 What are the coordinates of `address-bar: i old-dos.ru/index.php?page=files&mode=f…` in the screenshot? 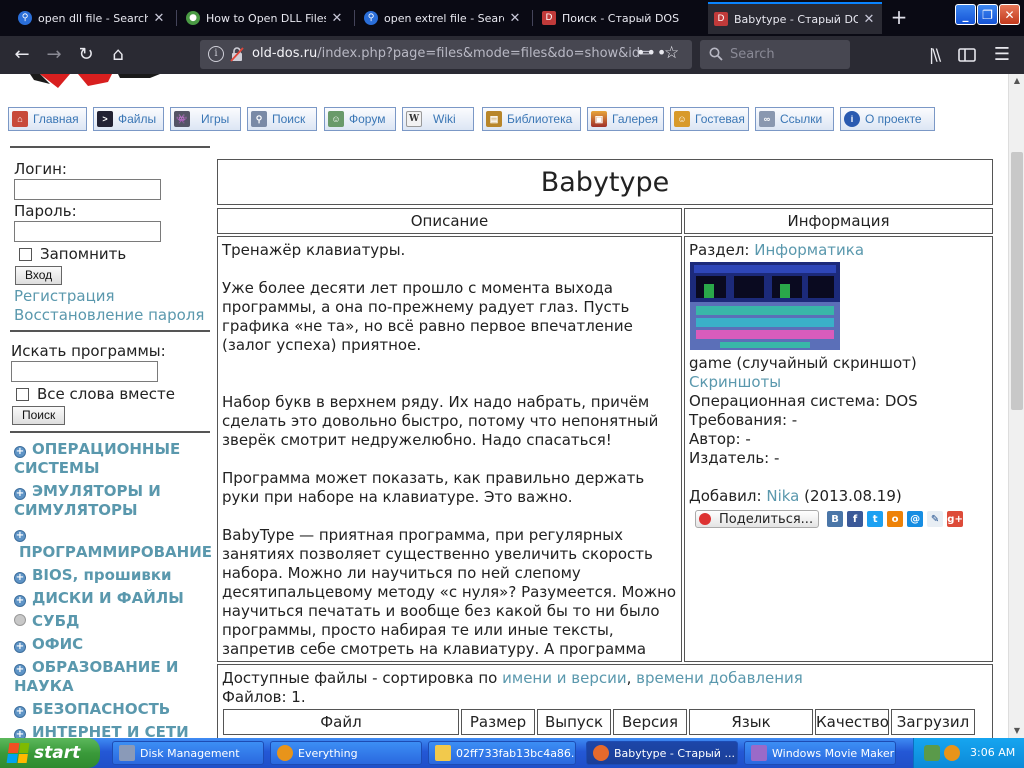 It's located at (446, 54).